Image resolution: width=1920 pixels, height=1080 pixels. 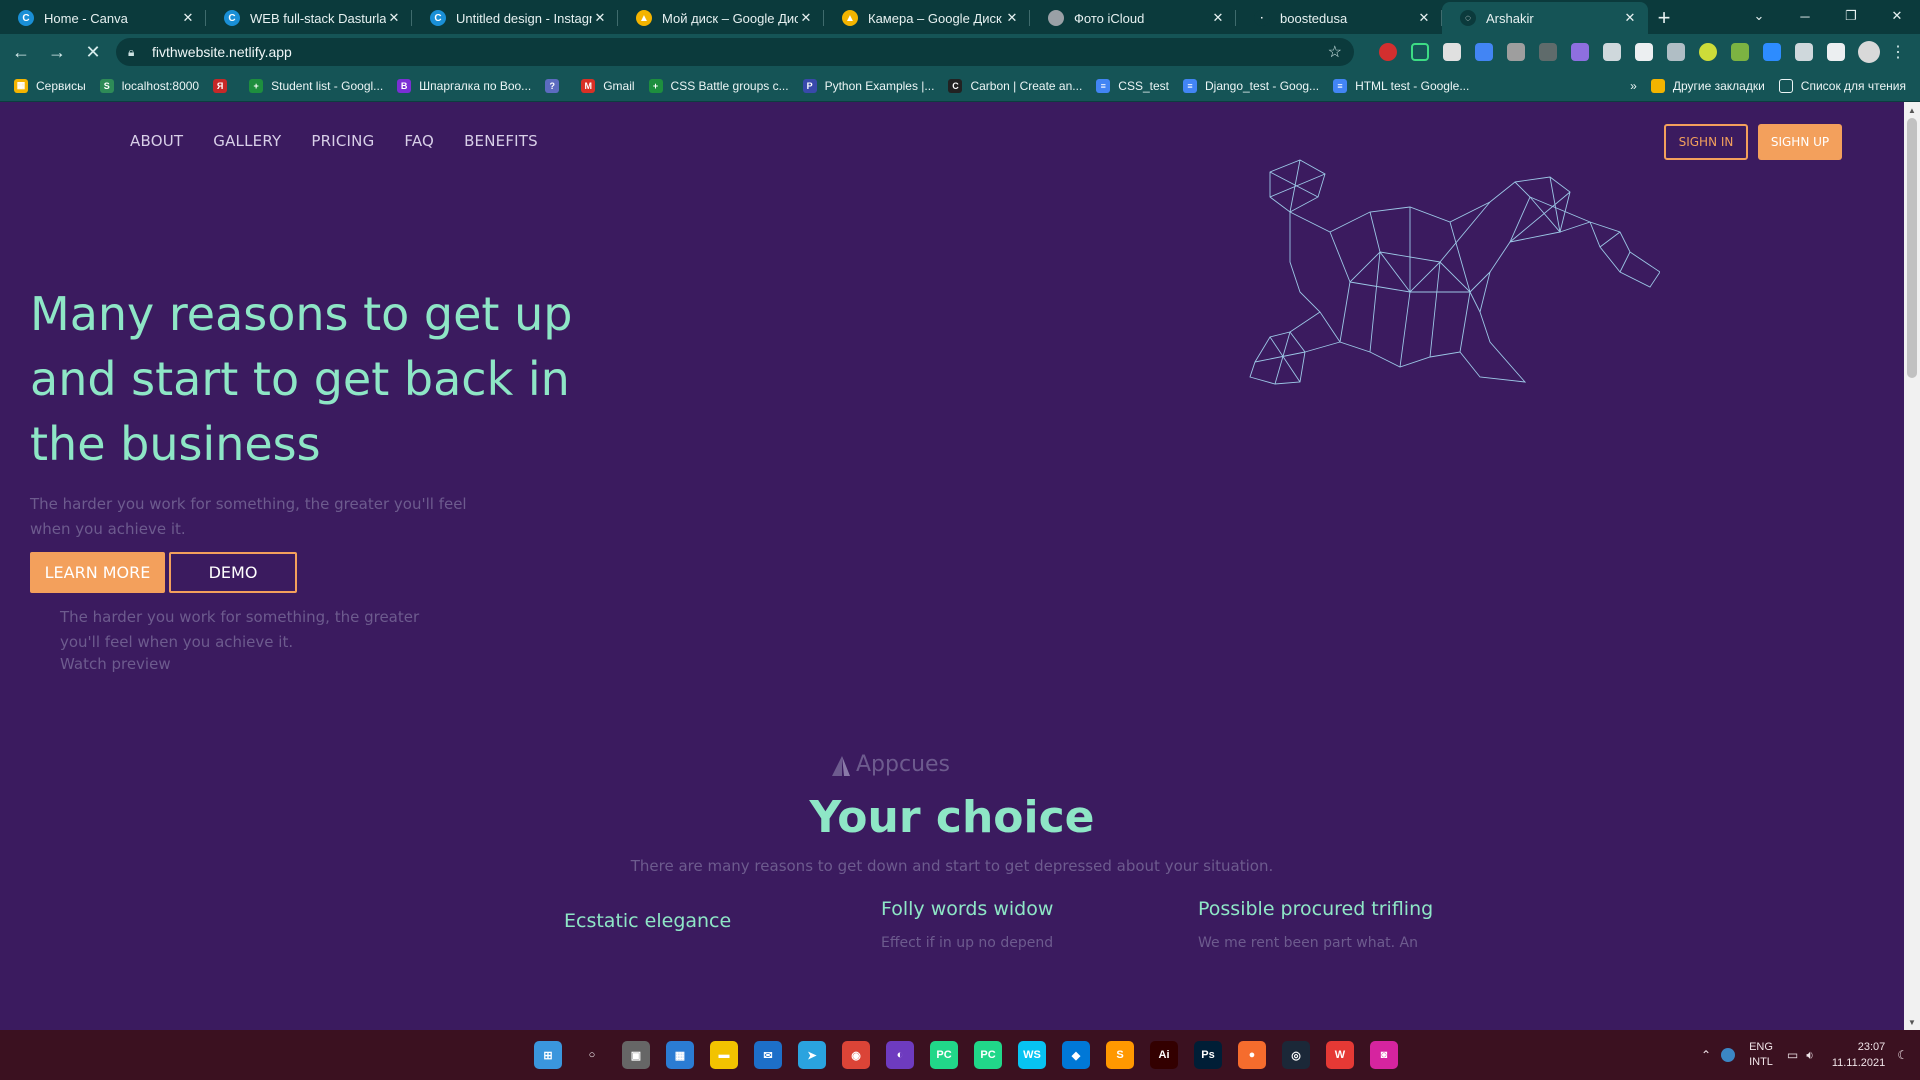 What do you see at coordinates (721, 18) in the screenshot?
I see `browser-tab: ▲ Мой диск – Google Диск ✕` at bounding box center [721, 18].